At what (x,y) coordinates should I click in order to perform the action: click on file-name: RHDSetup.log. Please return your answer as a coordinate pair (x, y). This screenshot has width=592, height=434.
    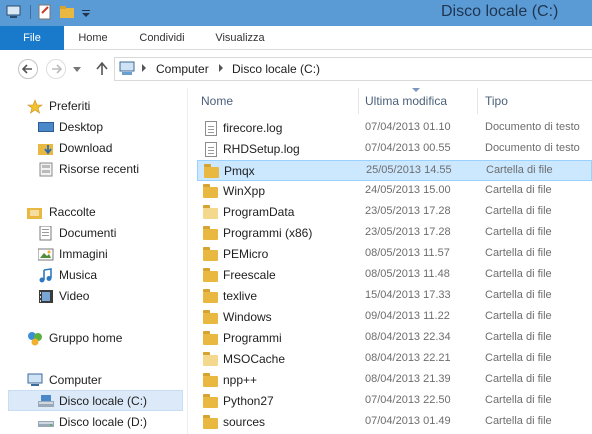
    Looking at the image, I should click on (261, 149).